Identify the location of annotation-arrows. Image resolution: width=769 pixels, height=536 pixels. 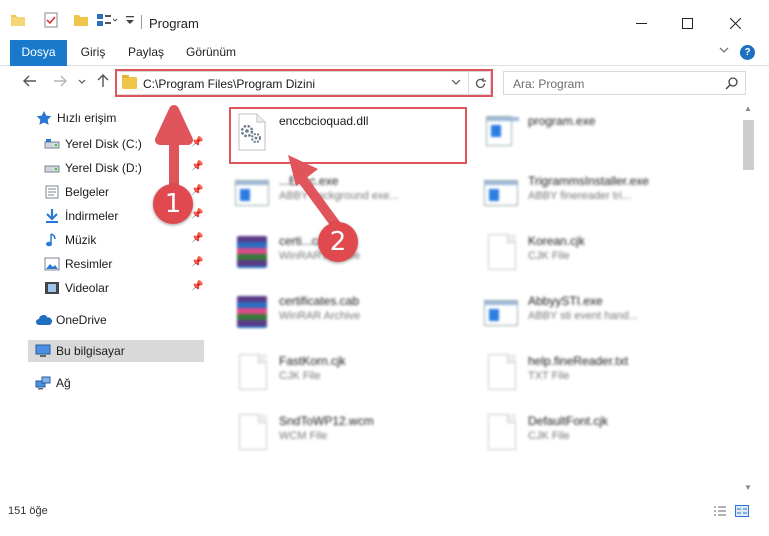
(248, 167).